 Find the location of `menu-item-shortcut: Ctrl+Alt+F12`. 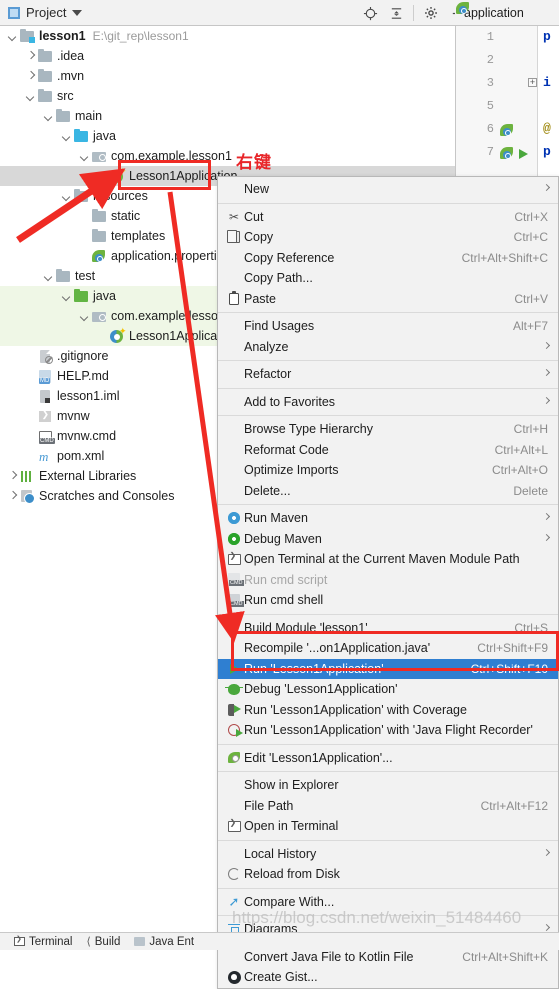

menu-item-shortcut: Ctrl+Alt+F12 is located at coordinates (514, 805).